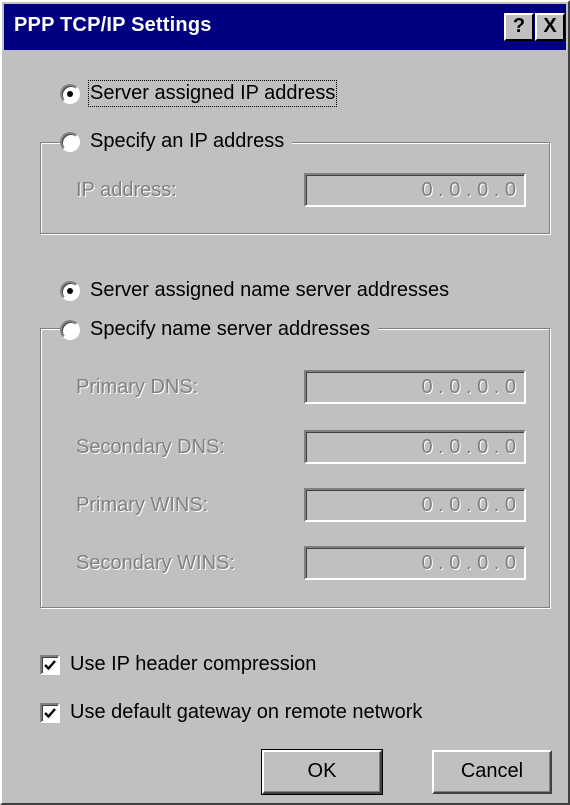 The height and width of the screenshot is (805, 570). I want to click on radio-specify-dns: Specify name server addresses, so click(219, 329).